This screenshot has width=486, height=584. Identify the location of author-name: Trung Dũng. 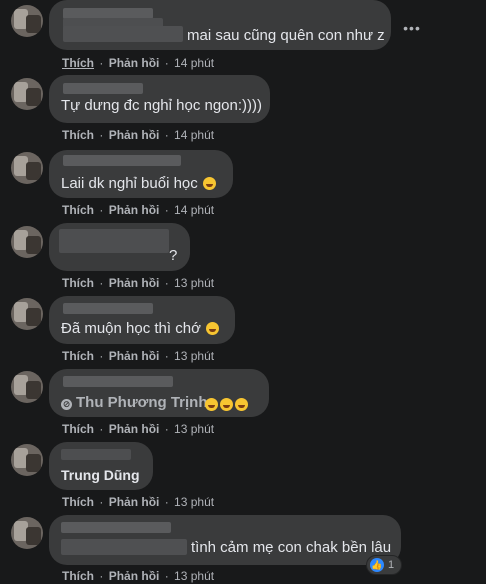
(100, 475).